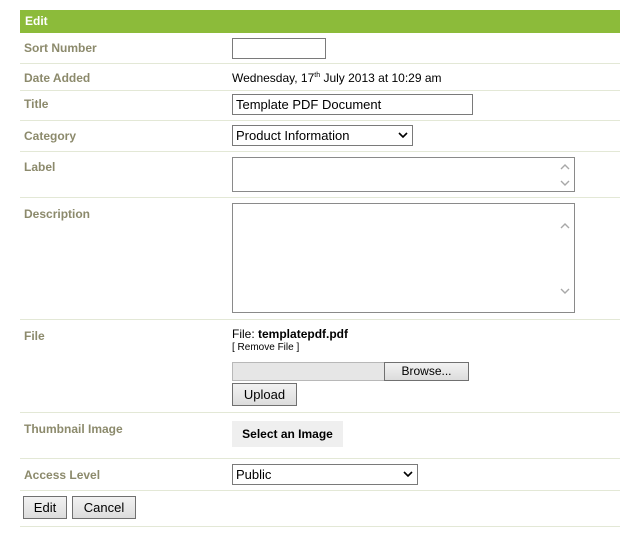 This screenshot has width=640, height=534. What do you see at coordinates (565, 174) in the screenshot?
I see `label-scrollbar` at bounding box center [565, 174].